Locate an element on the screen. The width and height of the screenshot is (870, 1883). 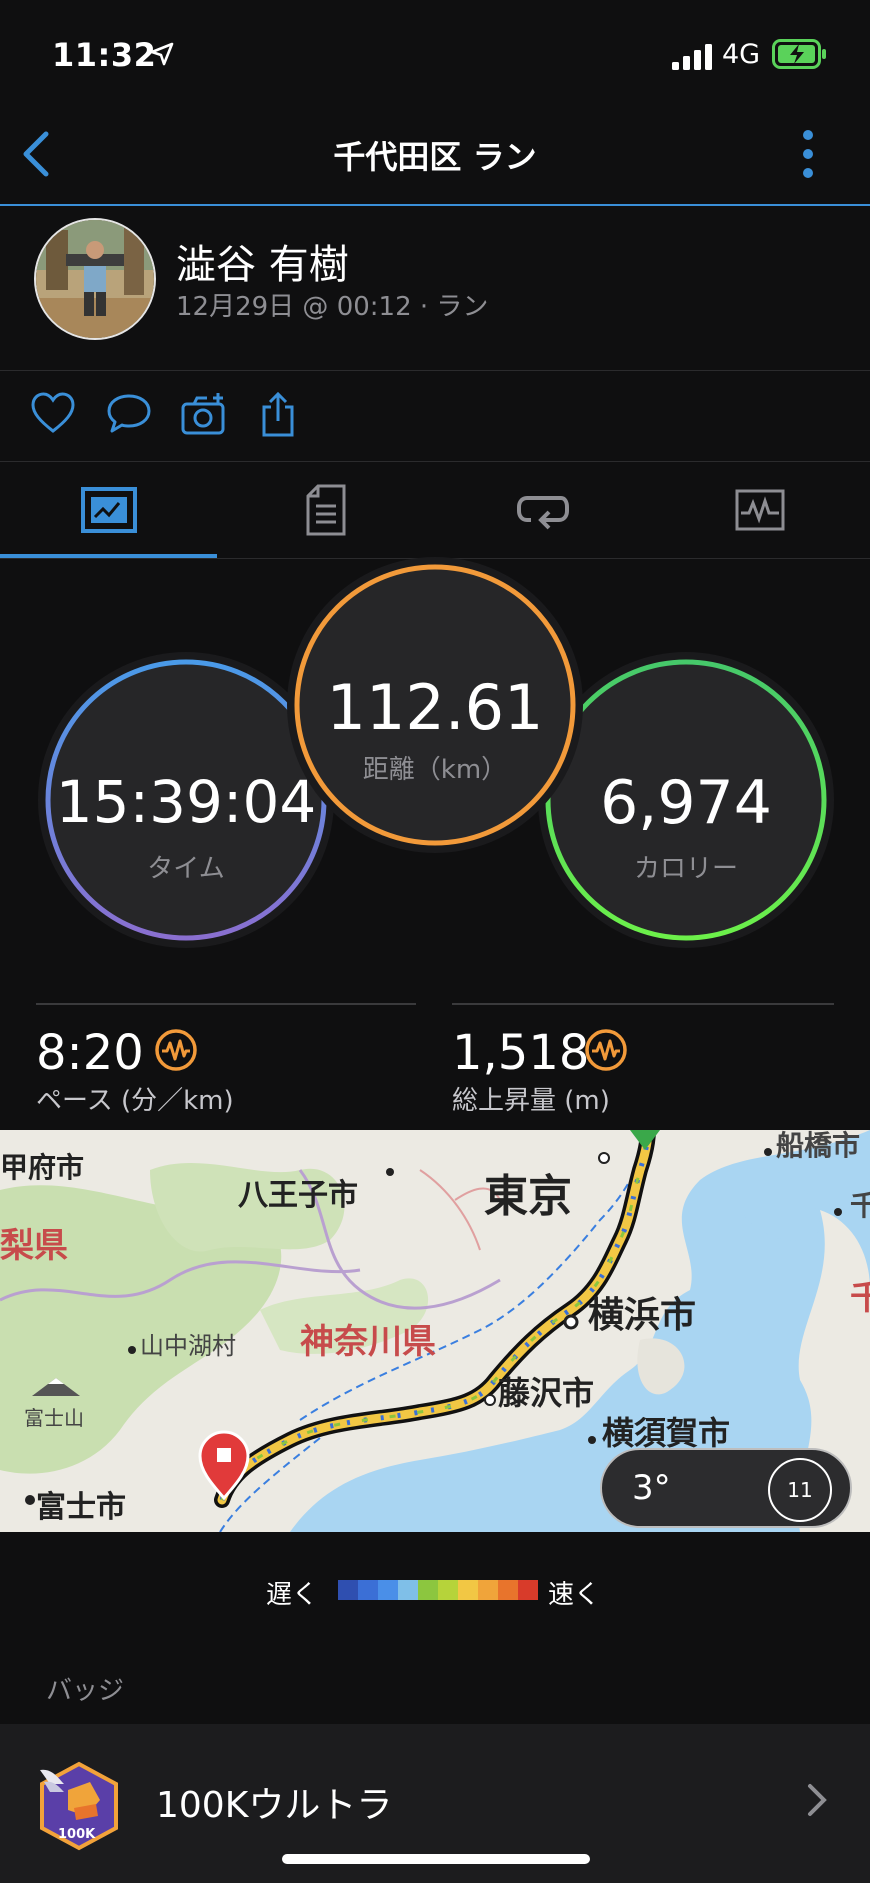
tab-charts is located at coordinates (759, 510).